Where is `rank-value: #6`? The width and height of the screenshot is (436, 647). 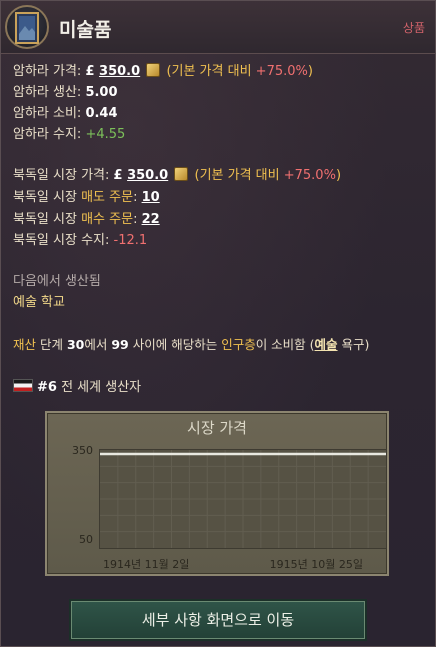
rank-value: #6 is located at coordinates (47, 387).